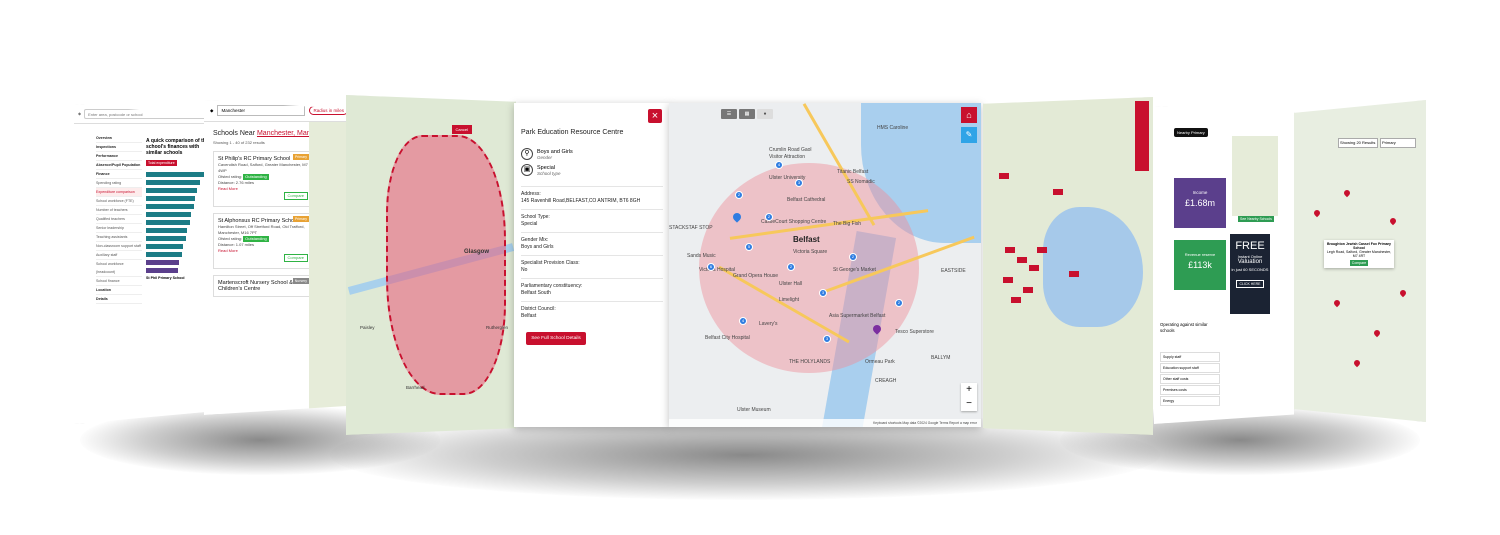  Describe the element at coordinates (747, 114) in the screenshot. I see `grid-view-icon: ▦` at that location.